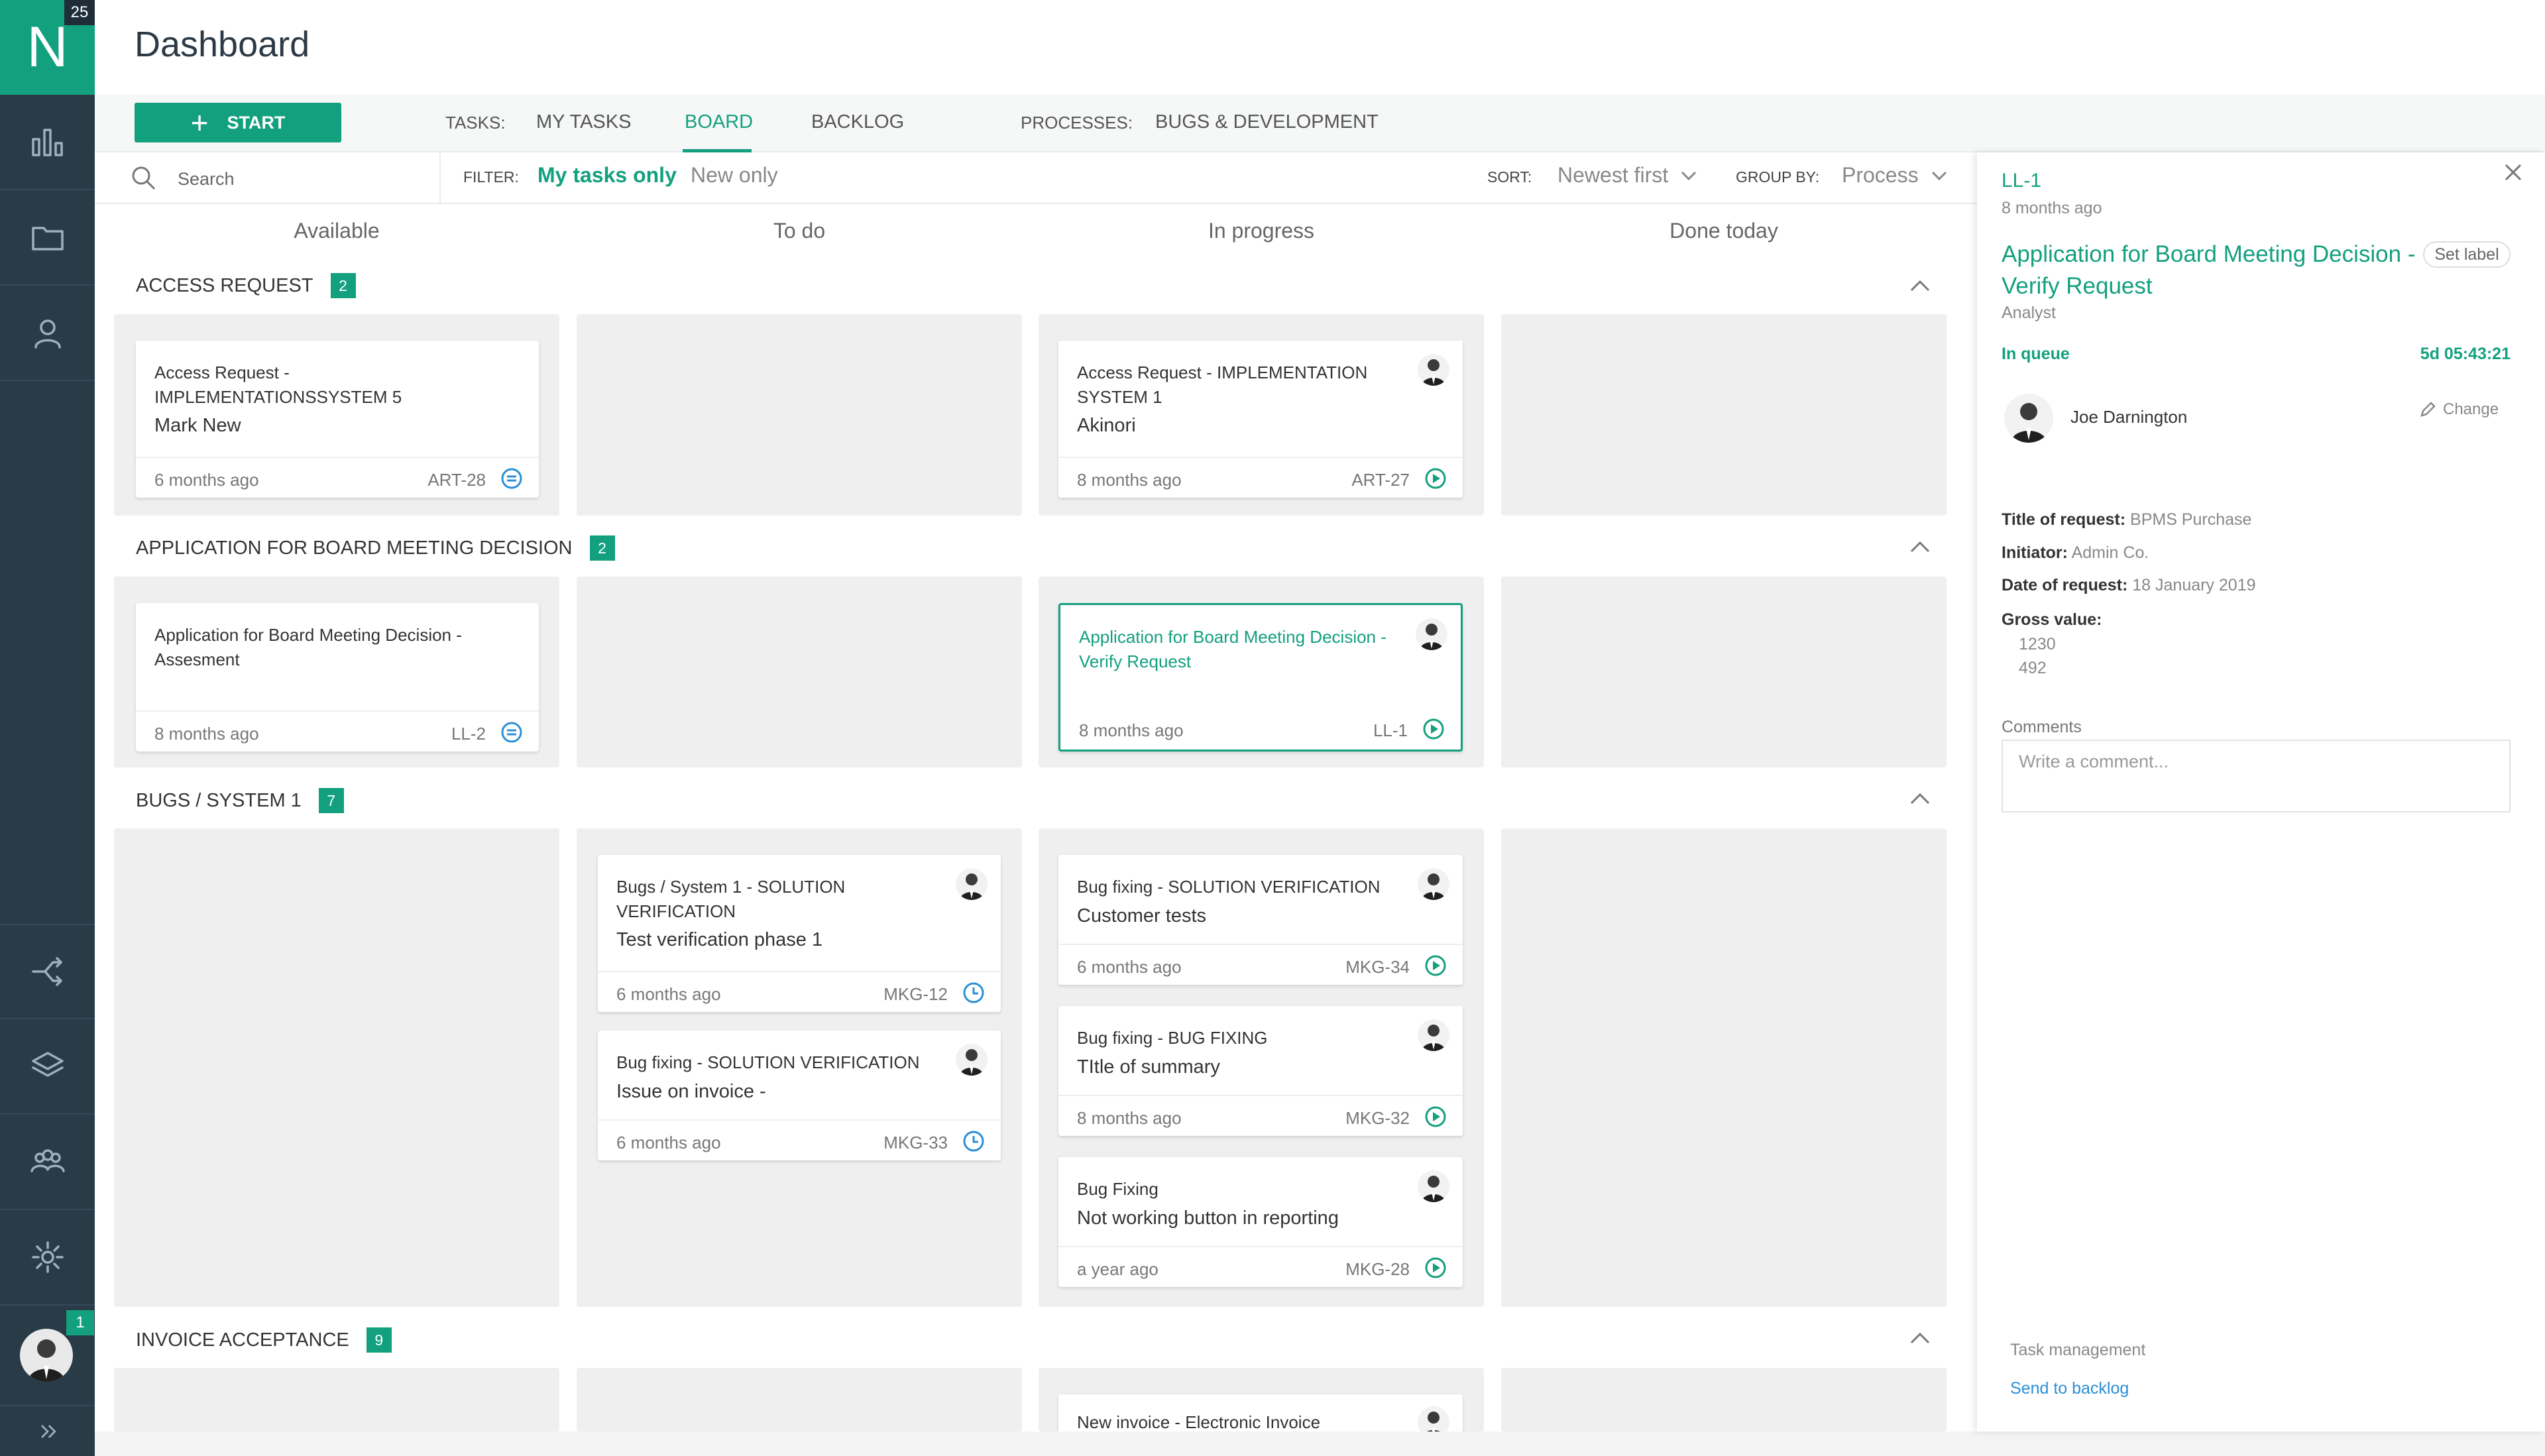 The width and height of the screenshot is (2545, 1456). I want to click on filter-my-tasks-only: My tasks only, so click(607, 175).